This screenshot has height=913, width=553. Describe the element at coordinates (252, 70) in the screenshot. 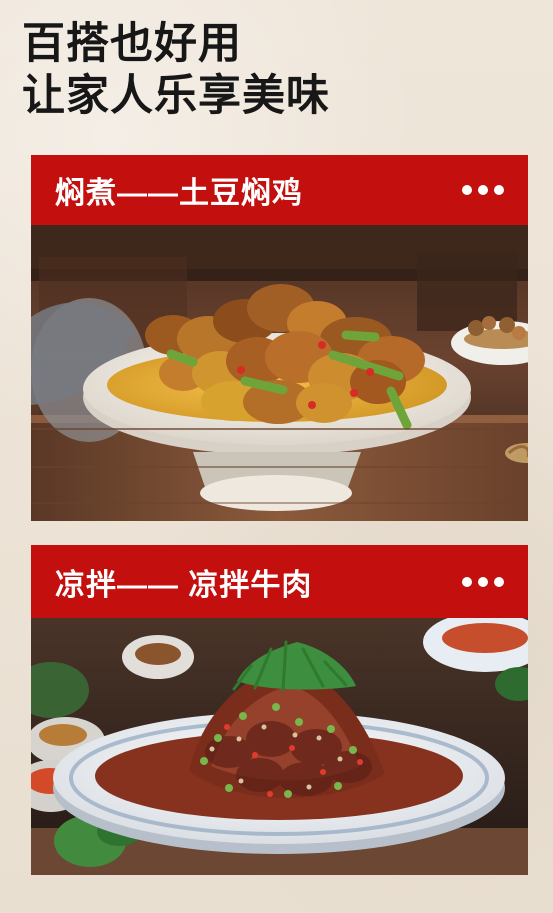

I see `headline: 百搭也好用 让家人乐享美味` at that location.